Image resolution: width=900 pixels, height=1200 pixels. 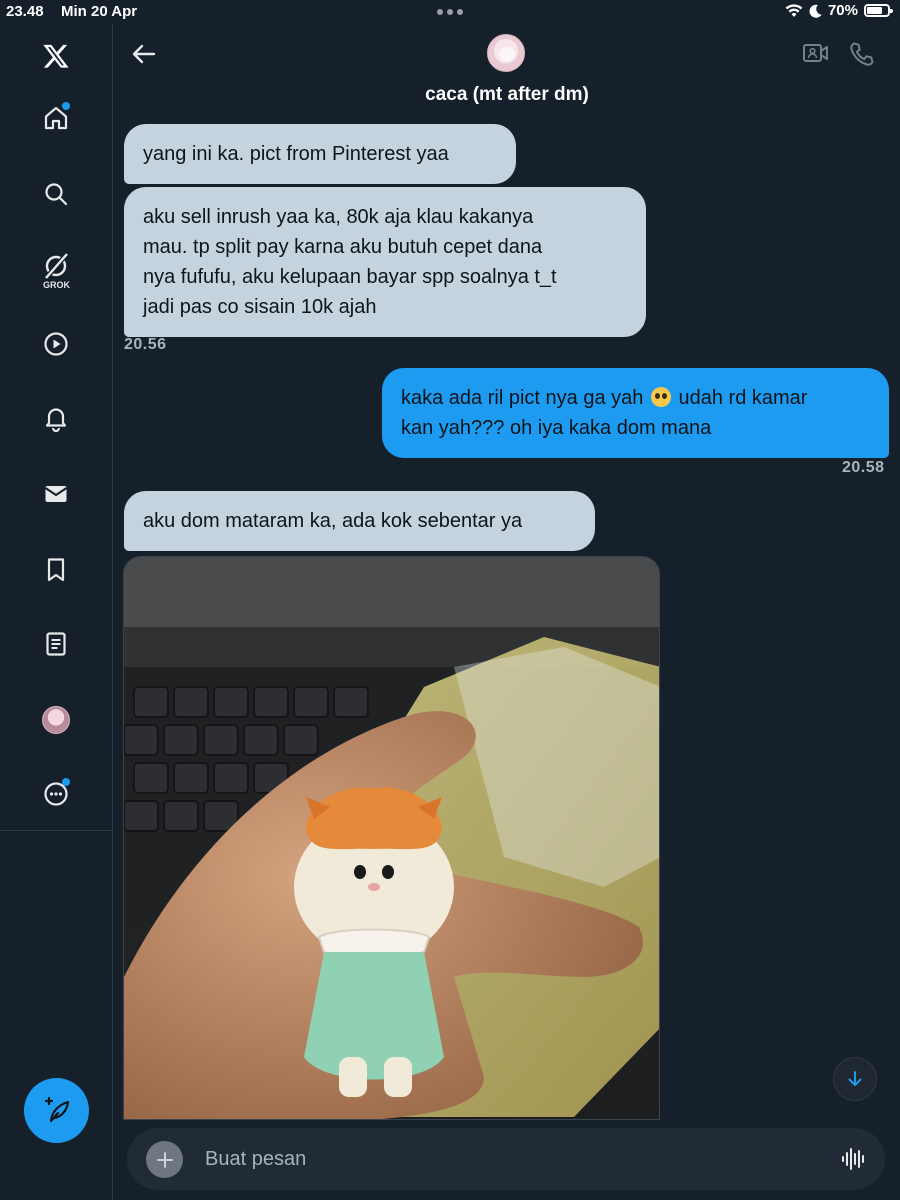 I want to click on add-attachment-button, so click(x=164, y=1159).